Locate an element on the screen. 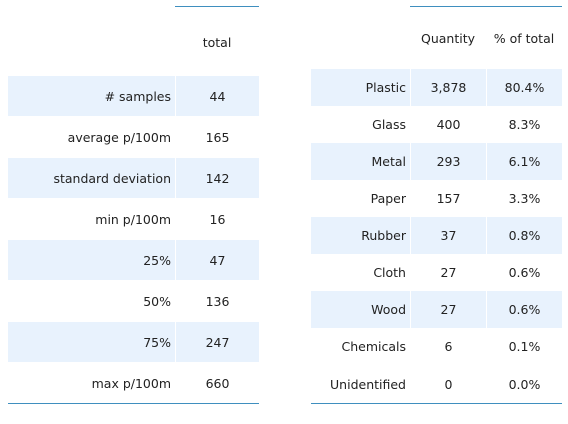 Image resolution: width=568 pixels, height=424 pixels. table-row: Metal 293 6.1% is located at coordinates (436, 161).